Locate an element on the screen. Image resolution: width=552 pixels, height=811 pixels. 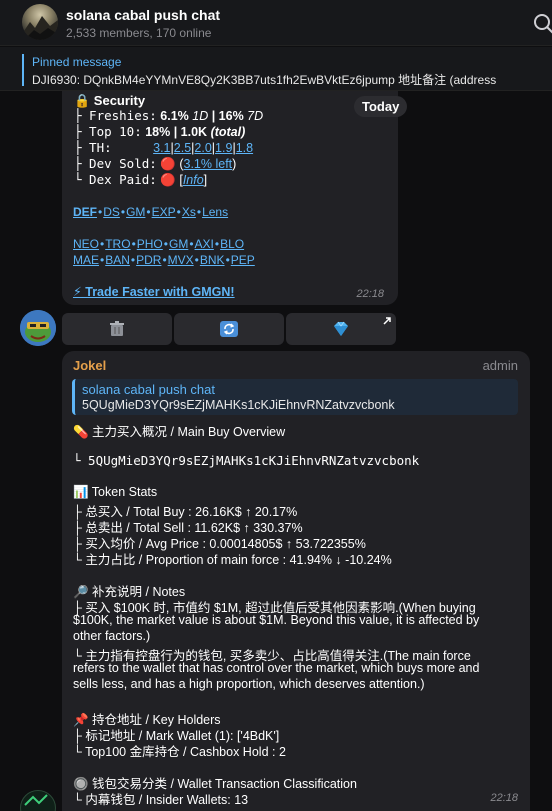
link-ban: BAN is located at coordinates (117, 260).